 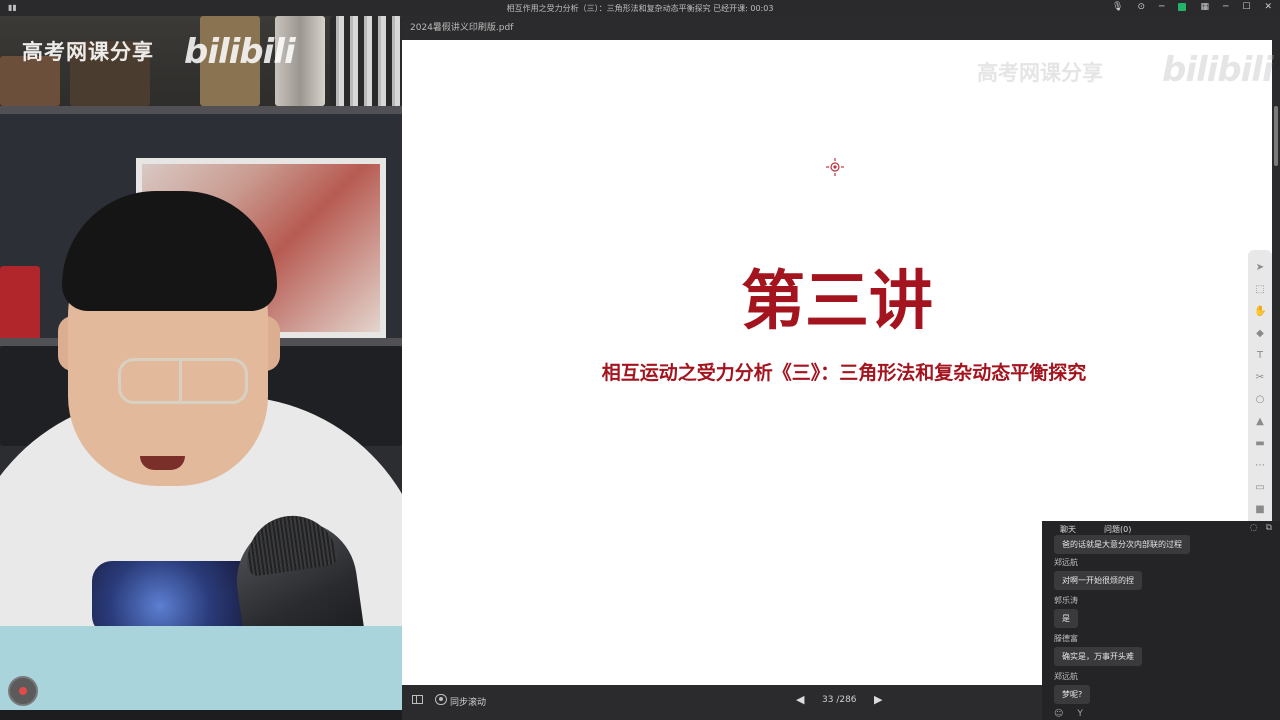 I want to click on shelf-books, so click(x=366, y=61).